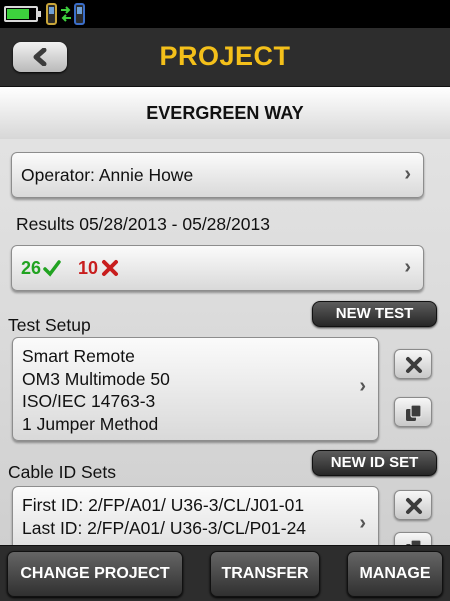 The image size is (450, 601). I want to click on battery-icon, so click(22, 14).